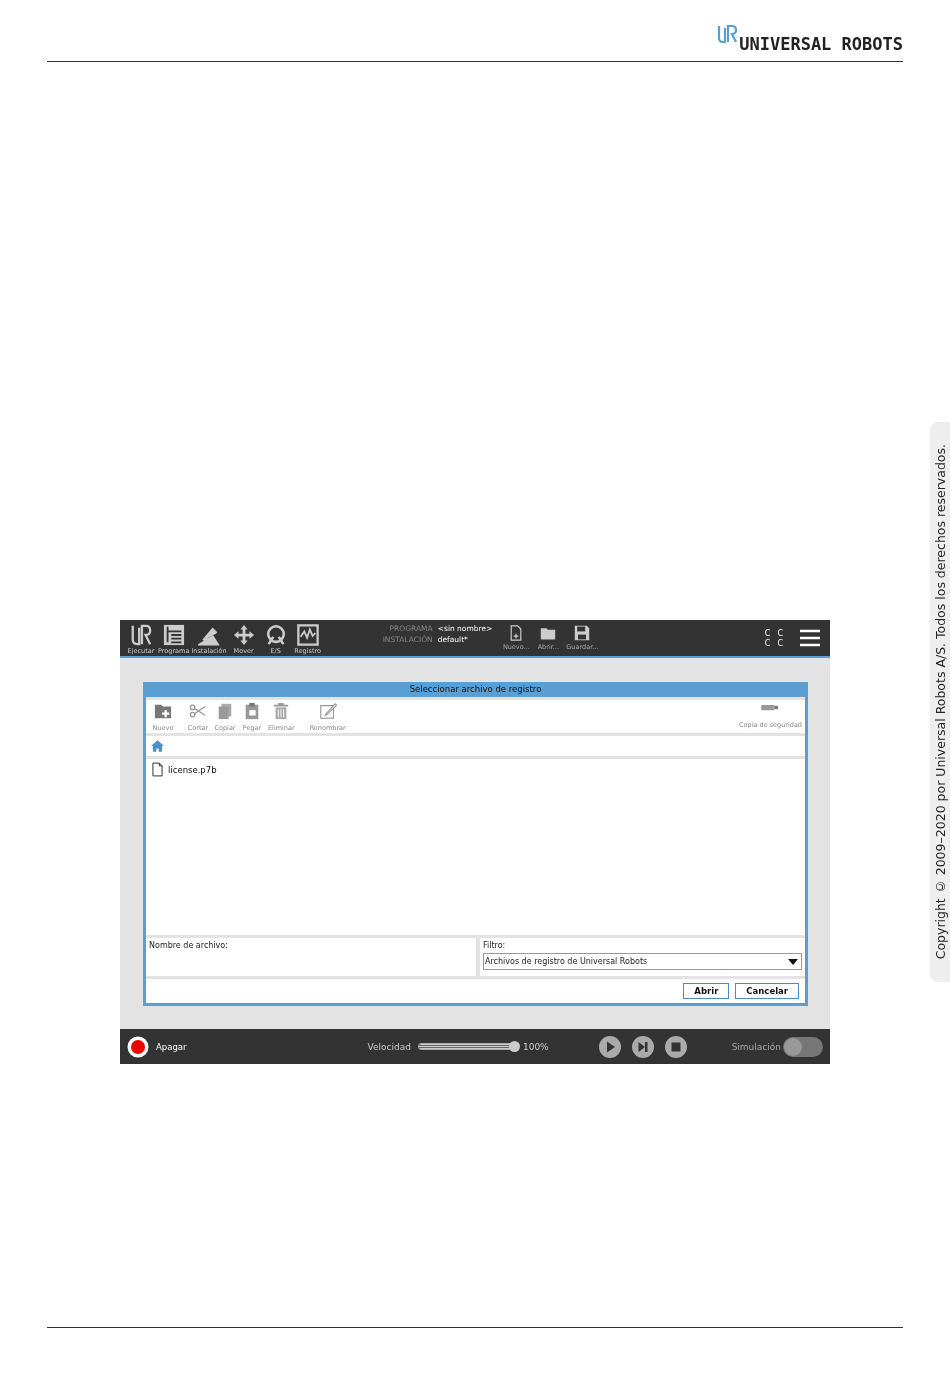 The width and height of the screenshot is (950, 1378). What do you see at coordinates (767, 991) in the screenshot?
I see `cancel-button: Cancelar` at bounding box center [767, 991].